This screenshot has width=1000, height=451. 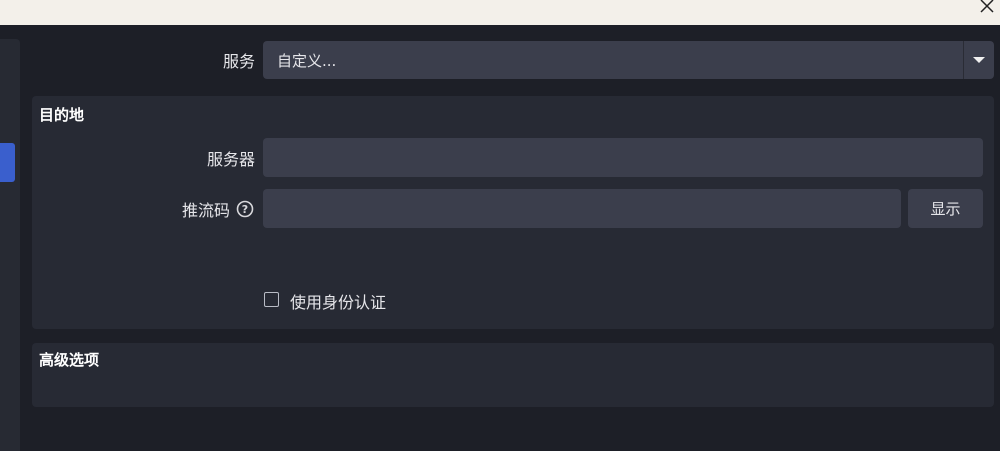 What do you see at coordinates (10, 245) in the screenshot?
I see `settings-sidebar` at bounding box center [10, 245].